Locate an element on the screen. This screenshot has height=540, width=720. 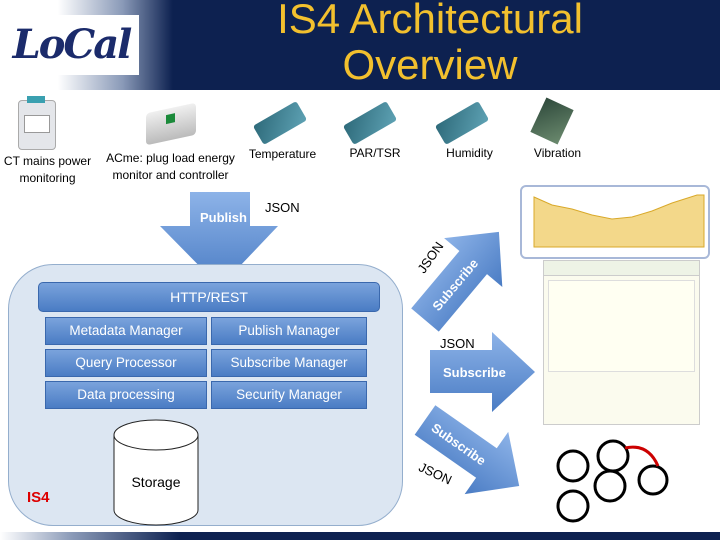
state-graph-image is located at coordinates (612, 481).